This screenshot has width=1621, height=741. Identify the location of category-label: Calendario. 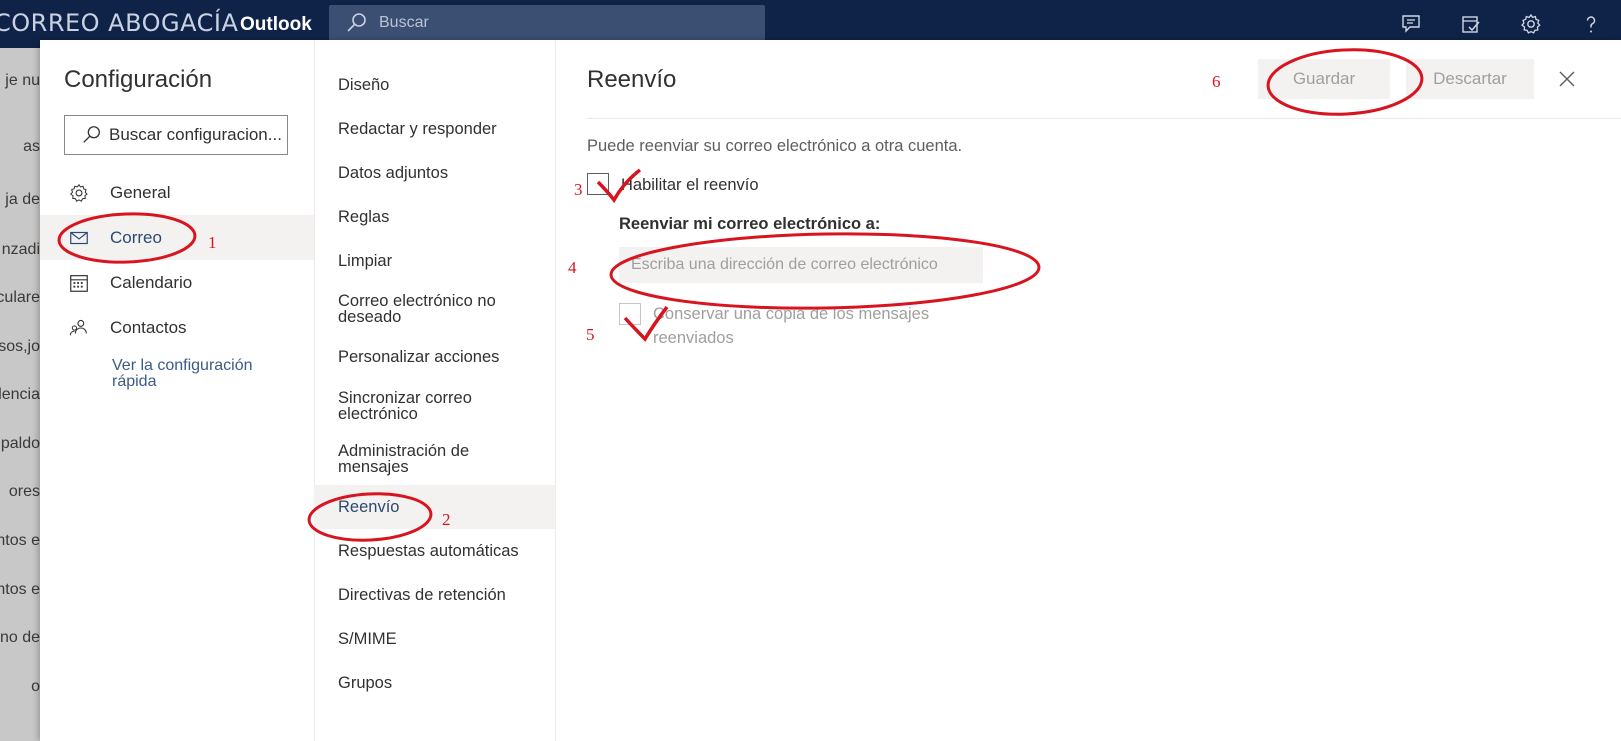
(151, 282).